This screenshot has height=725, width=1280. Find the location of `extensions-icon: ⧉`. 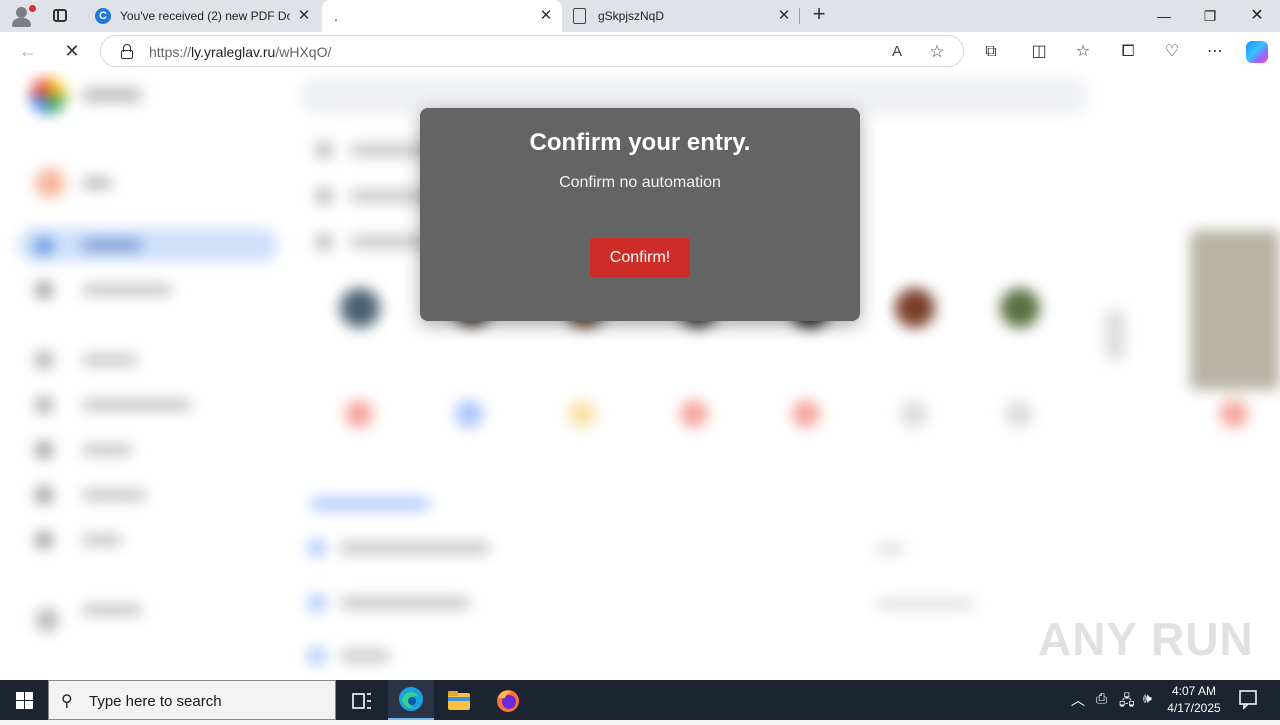

extensions-icon: ⧉ is located at coordinates (991, 52).